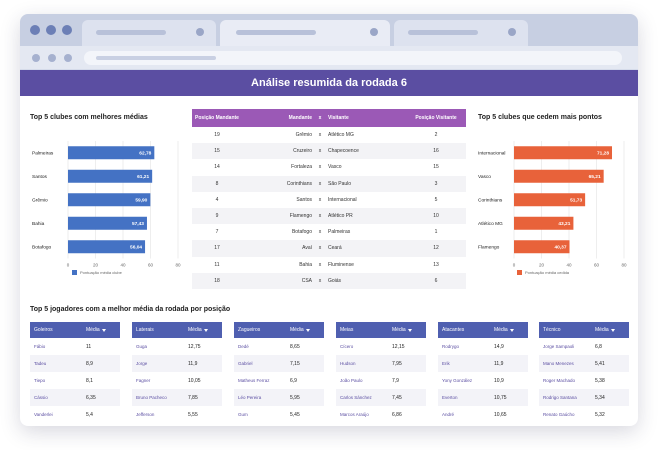 The height and width of the screenshot is (450, 659). What do you see at coordinates (559, 414) in the screenshot?
I see `player-name: Renato Gaúcho` at bounding box center [559, 414].